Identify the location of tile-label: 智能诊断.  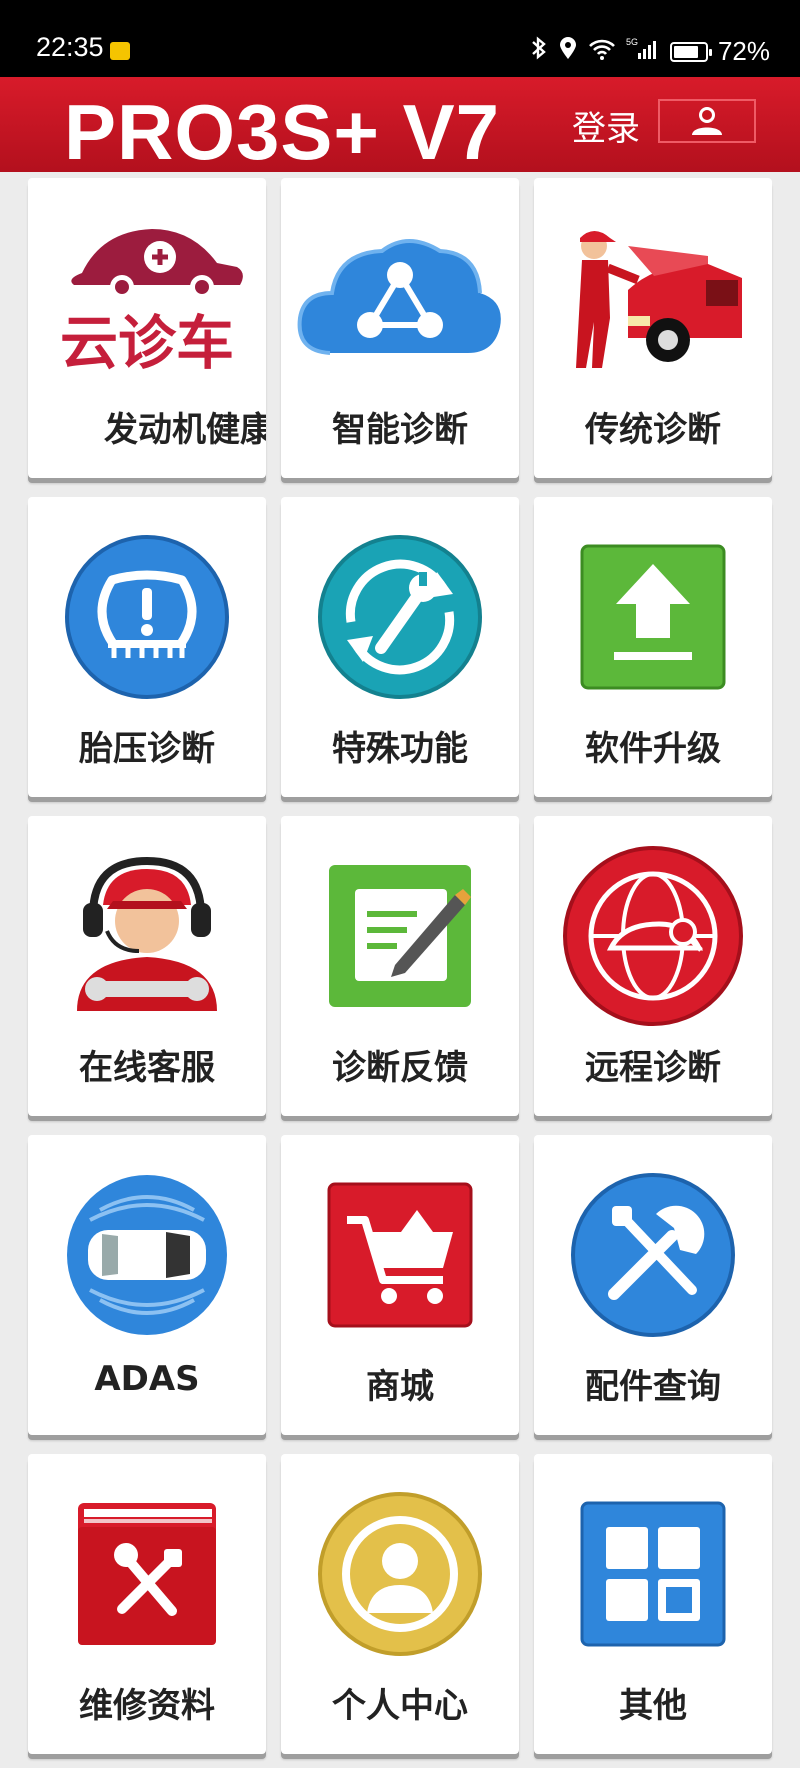
(400, 430).